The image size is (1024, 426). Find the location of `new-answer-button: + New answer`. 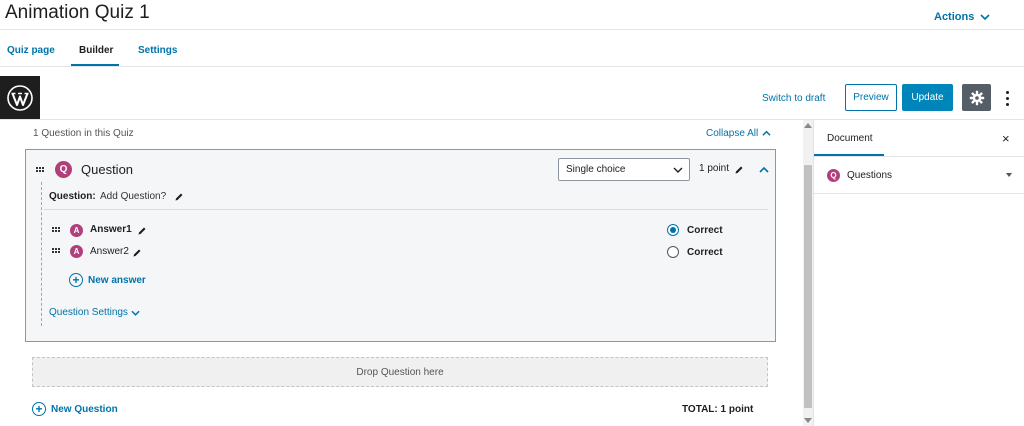

new-answer-button: + New answer is located at coordinates (107, 280).